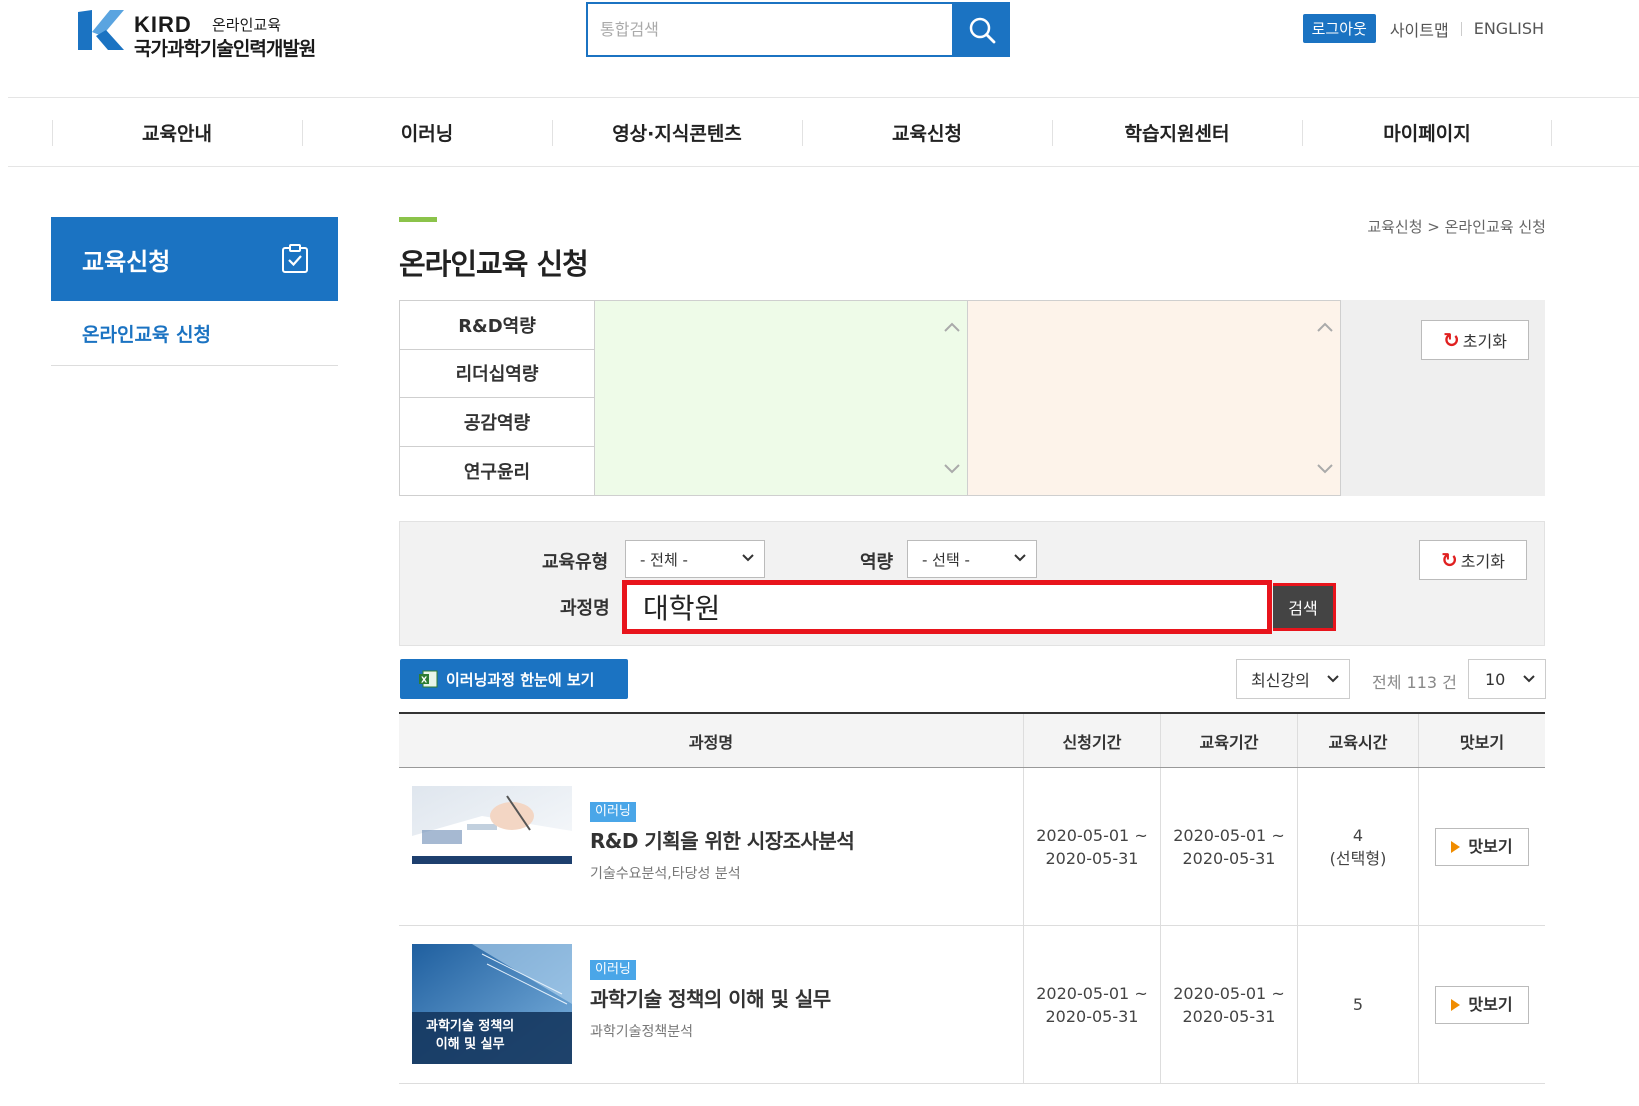  I want to click on col-edu-hours: 교육시간, so click(1357, 740).